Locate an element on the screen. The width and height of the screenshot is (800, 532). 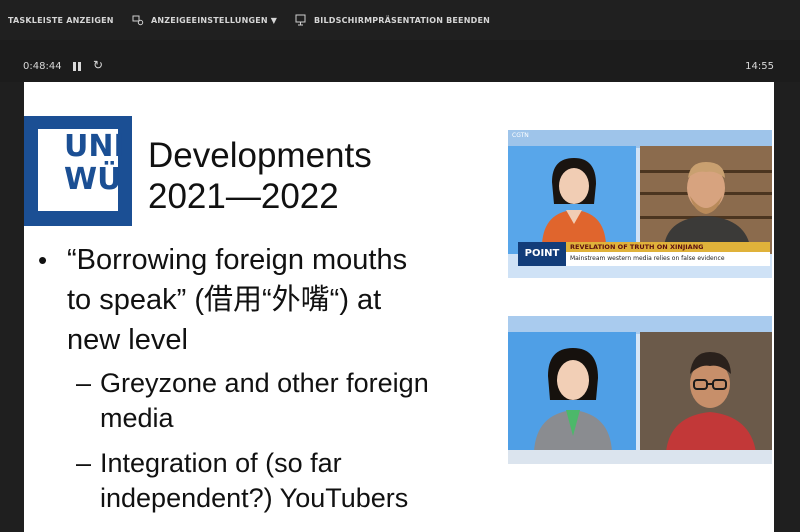
timer-bar: 0:48:44 ↻ 14:55 is located at coordinates (400, 61).